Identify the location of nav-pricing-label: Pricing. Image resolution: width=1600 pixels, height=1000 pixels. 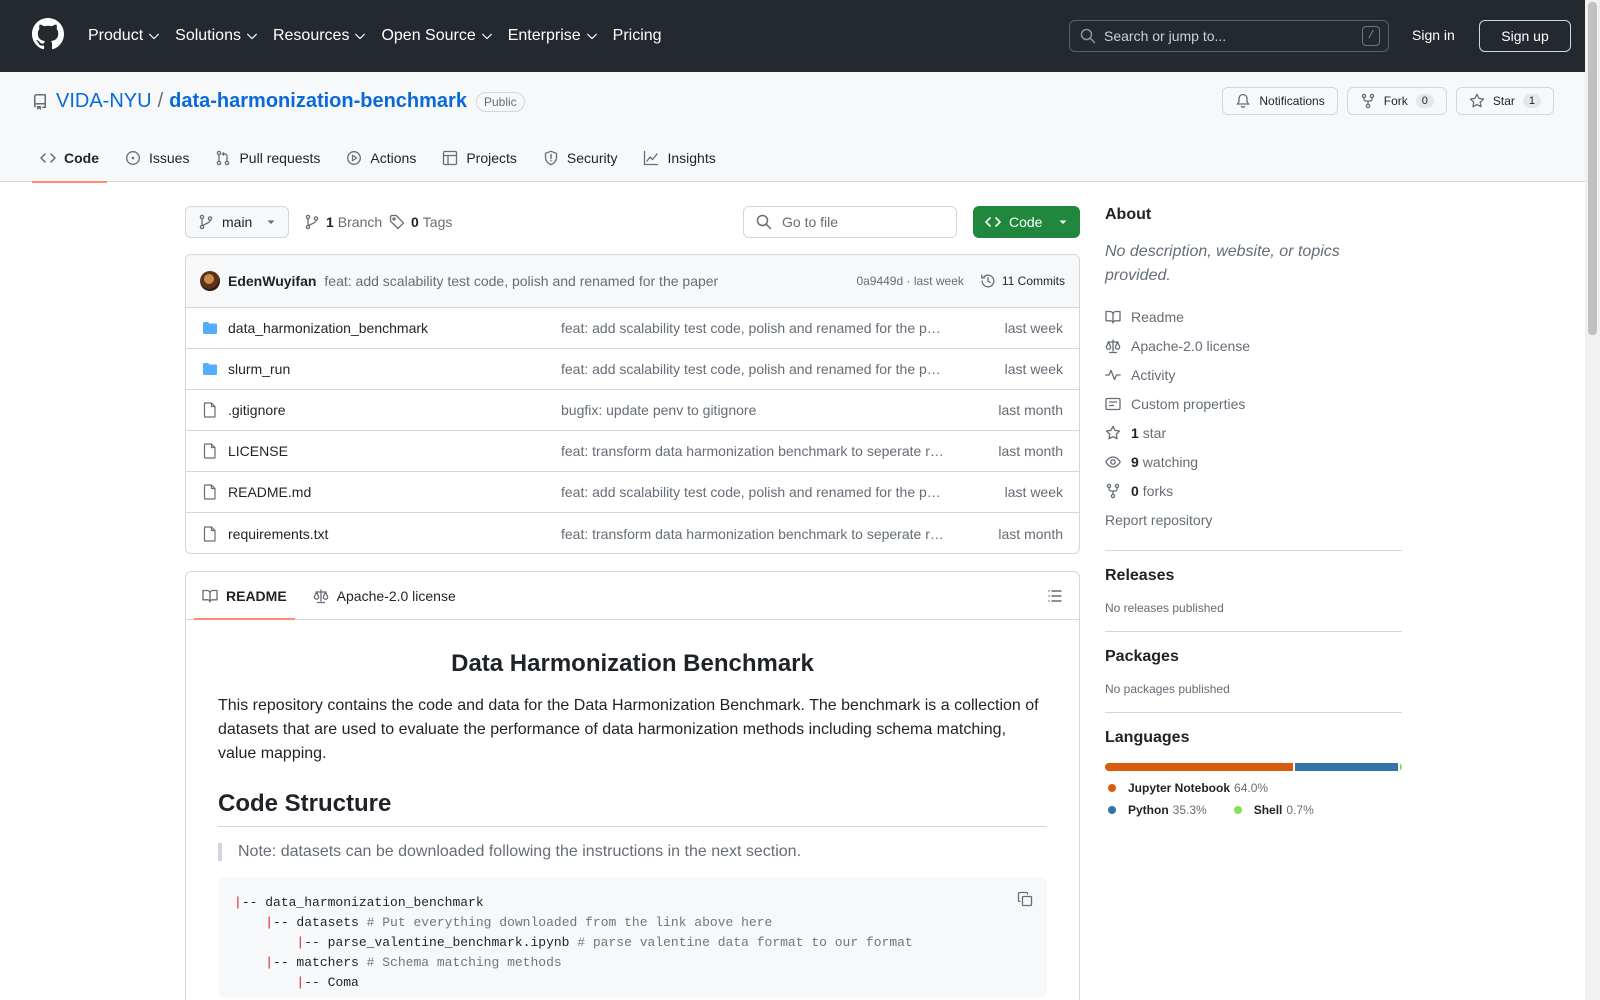
(637, 35).